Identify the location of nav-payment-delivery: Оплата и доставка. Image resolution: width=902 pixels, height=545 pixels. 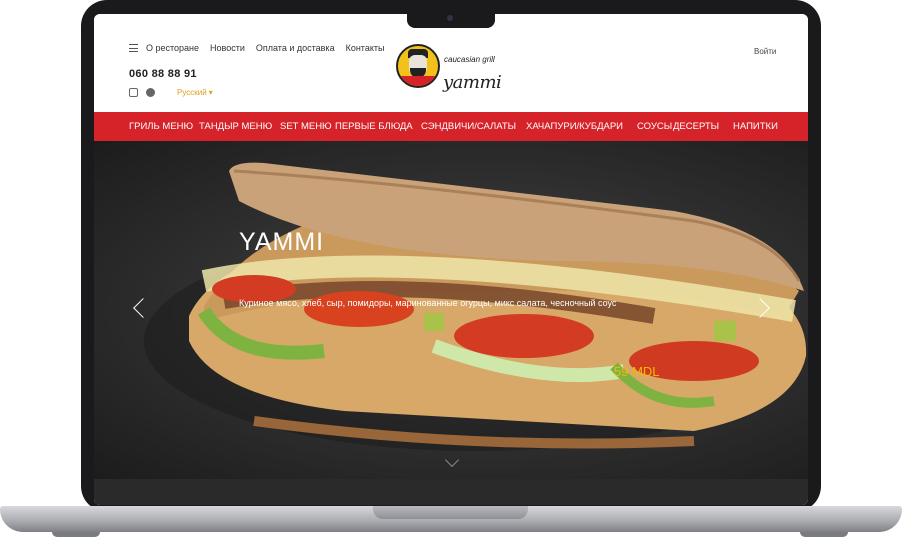
(295, 48).